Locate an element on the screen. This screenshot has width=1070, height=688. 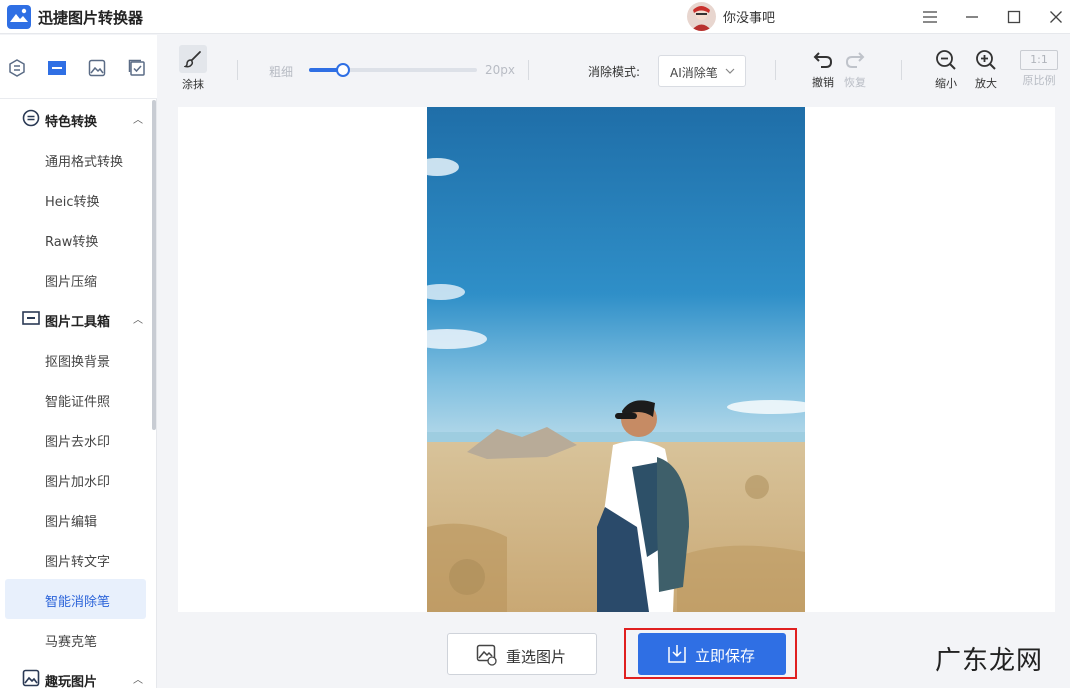
section-special-convert: 特色转换 ︿ is located at coordinates (75, 119).